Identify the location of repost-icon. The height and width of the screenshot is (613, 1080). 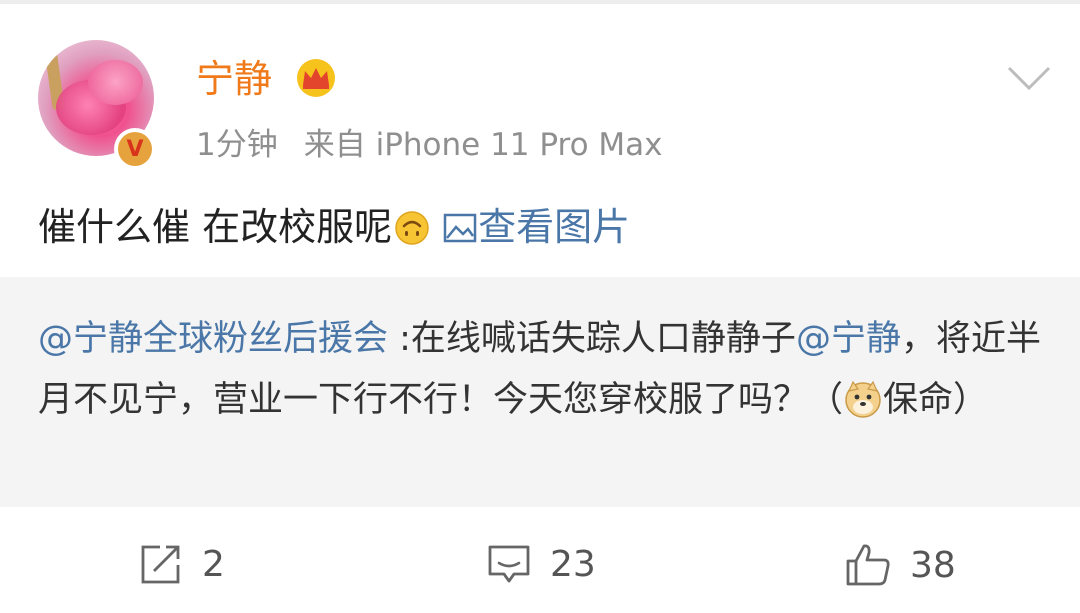
(160, 564).